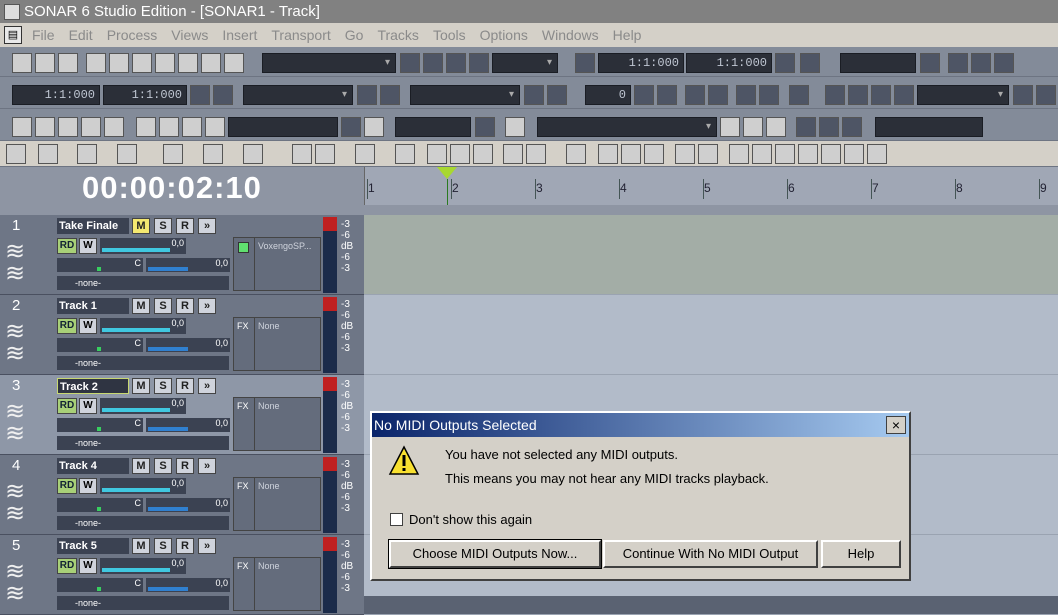  Describe the element at coordinates (45, 127) in the screenshot. I see `piano-roll-icon` at that location.